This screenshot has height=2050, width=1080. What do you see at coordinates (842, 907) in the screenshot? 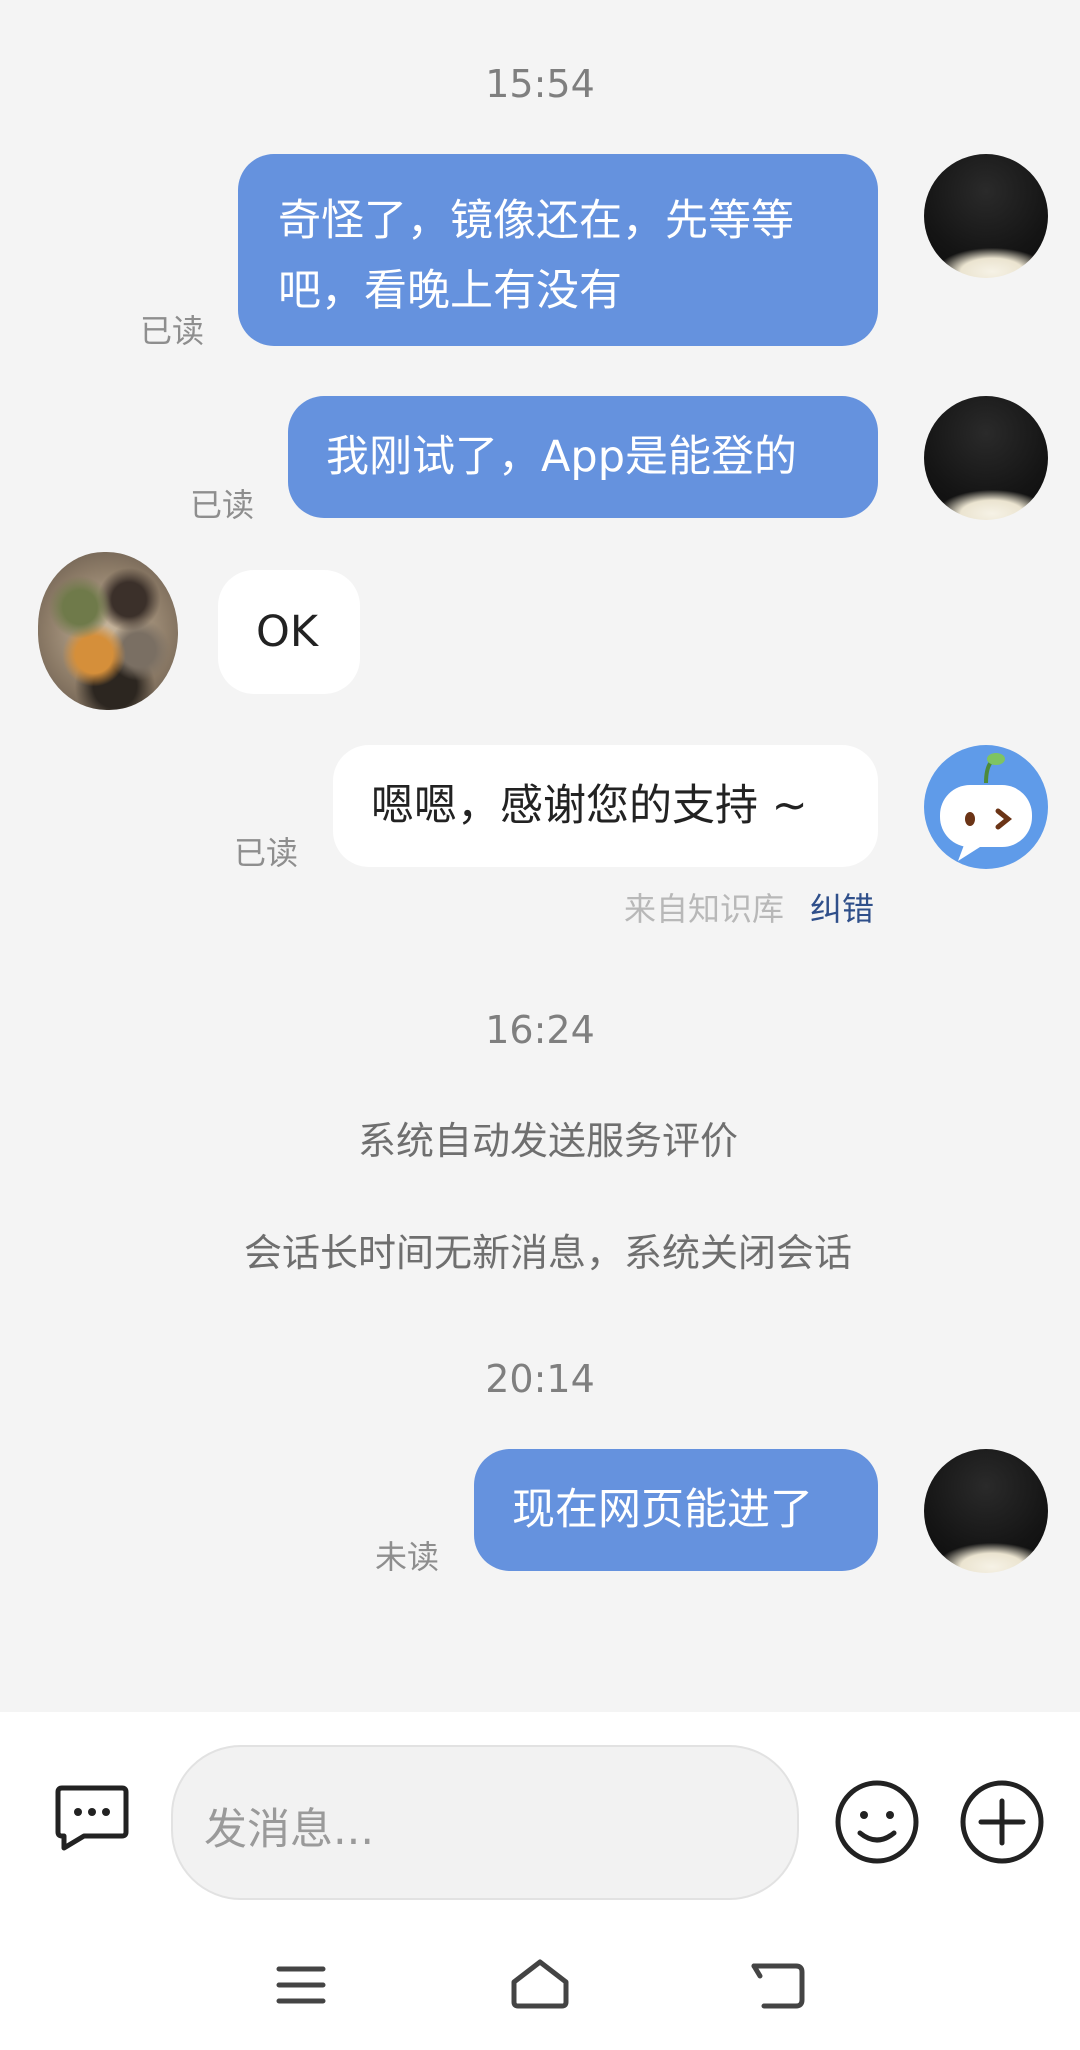
I see `correct-link: 纠错` at bounding box center [842, 907].